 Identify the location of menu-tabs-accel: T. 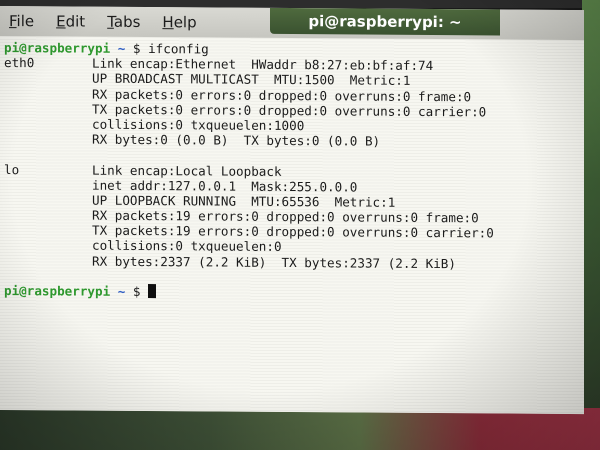
(110, 21).